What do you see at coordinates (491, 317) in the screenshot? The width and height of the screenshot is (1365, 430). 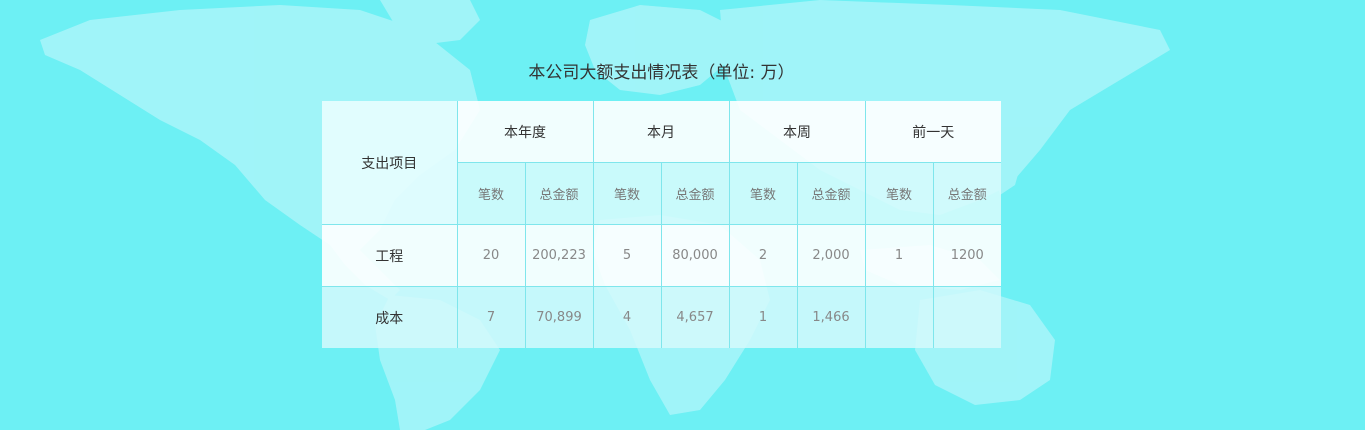 I see `table-cell: 7` at bounding box center [491, 317].